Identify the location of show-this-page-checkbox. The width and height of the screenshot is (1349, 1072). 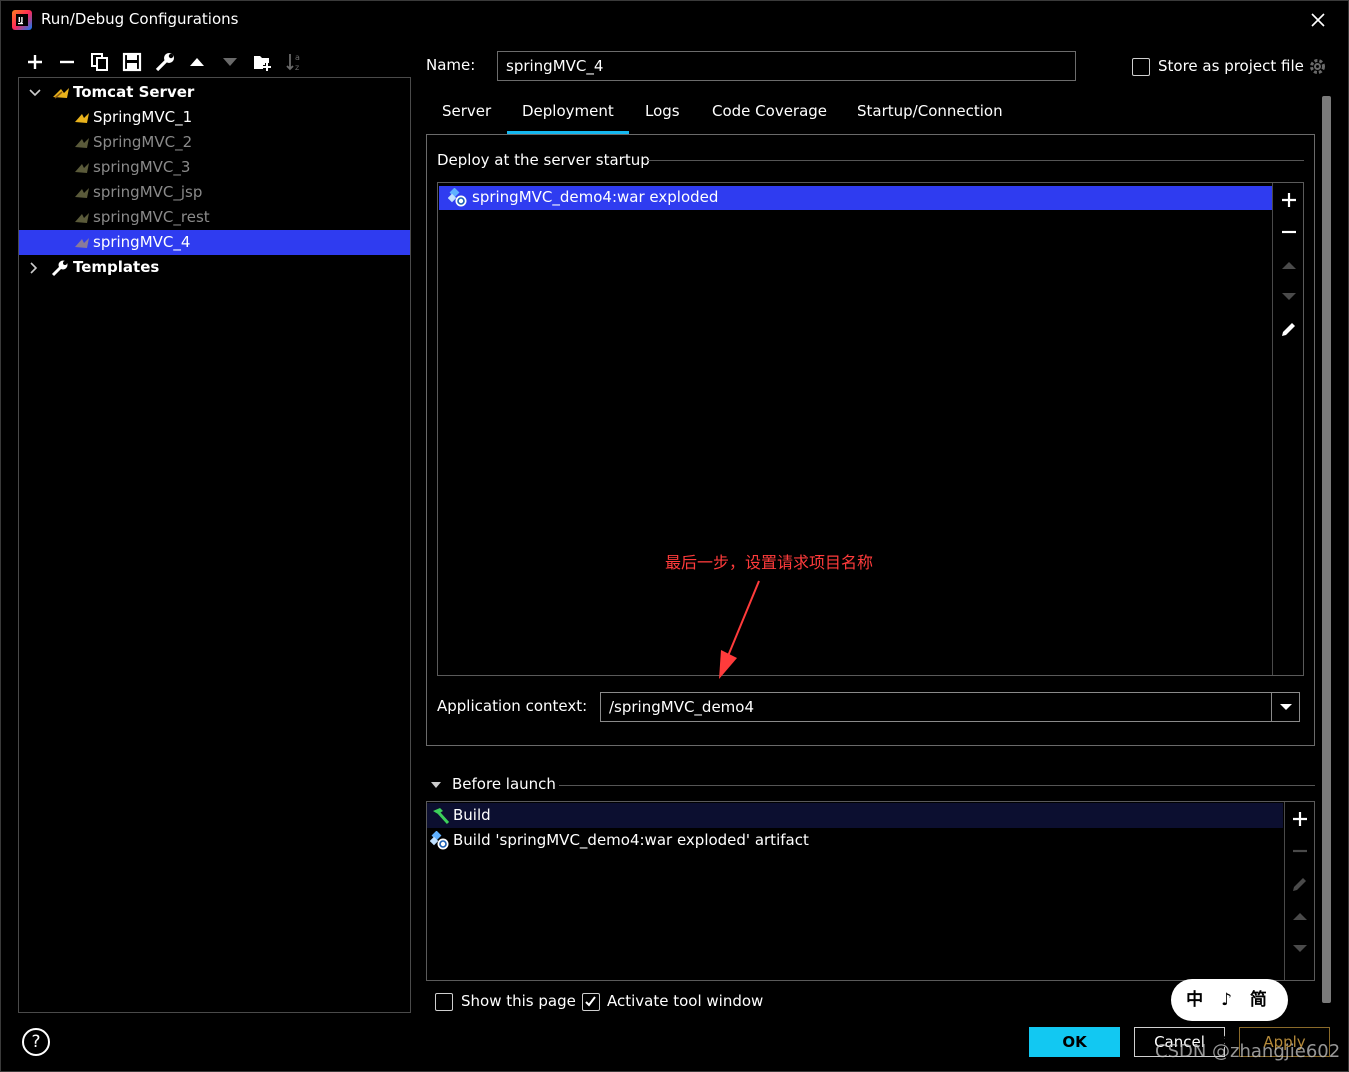
(444, 1002).